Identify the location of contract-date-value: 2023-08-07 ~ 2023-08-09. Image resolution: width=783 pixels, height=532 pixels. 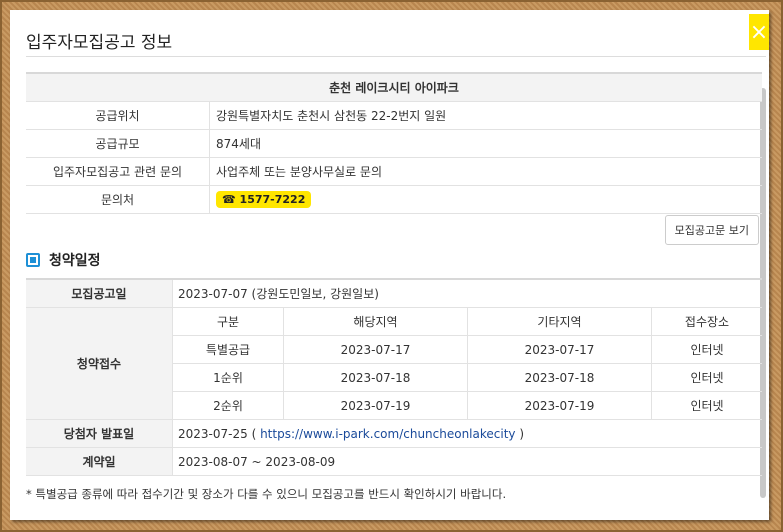
(467, 461).